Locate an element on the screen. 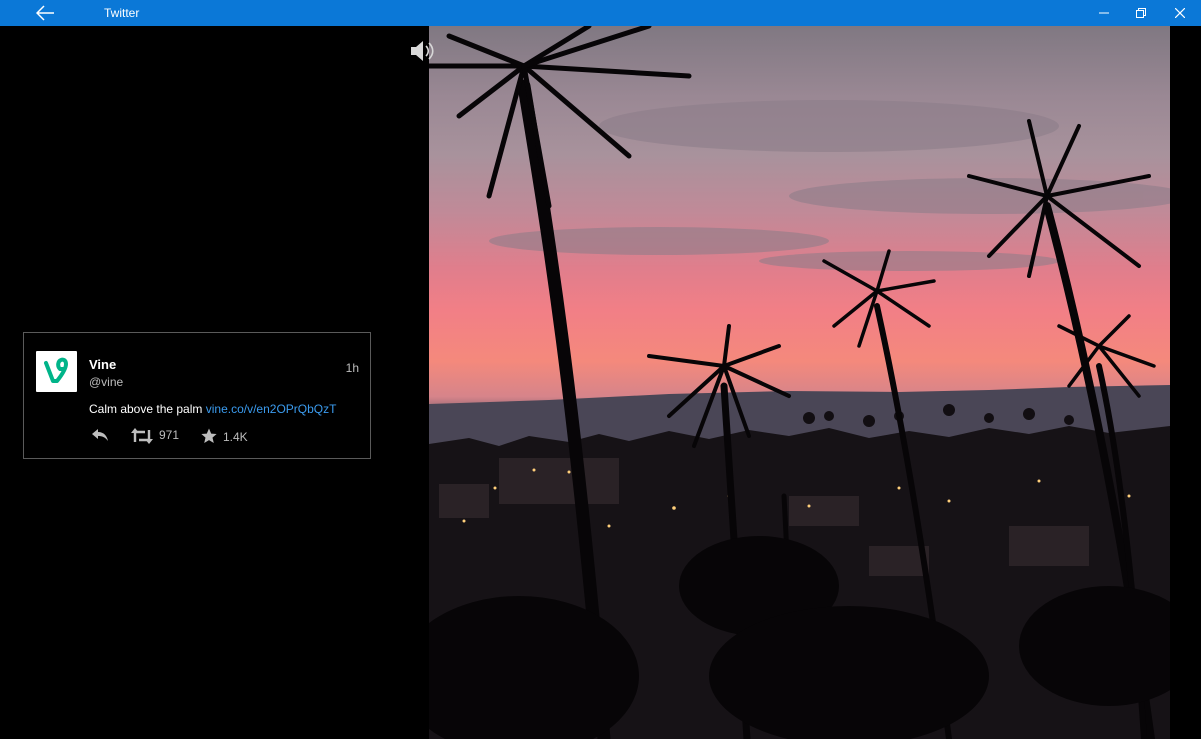 Image resolution: width=1201 pixels, height=739 pixels. restore-icon is located at coordinates (1141, 13).